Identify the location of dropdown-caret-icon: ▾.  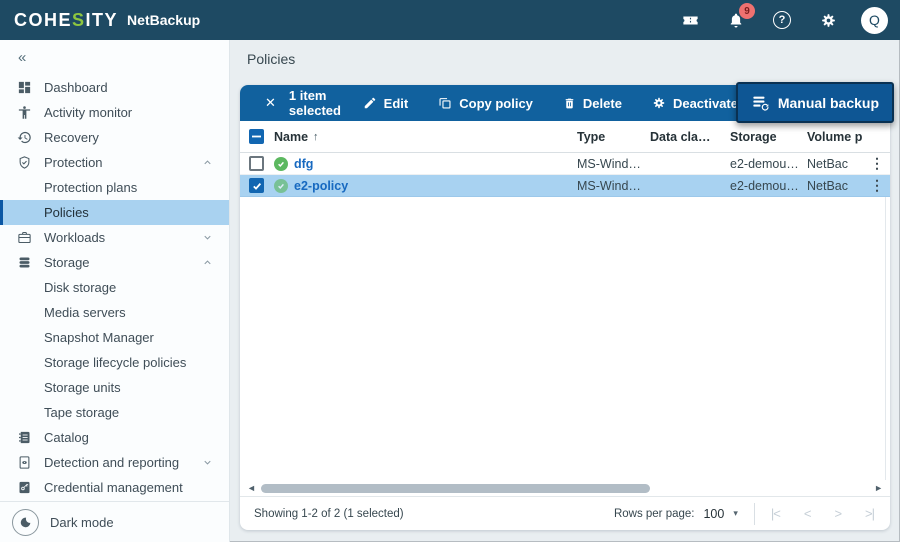
(735, 513).